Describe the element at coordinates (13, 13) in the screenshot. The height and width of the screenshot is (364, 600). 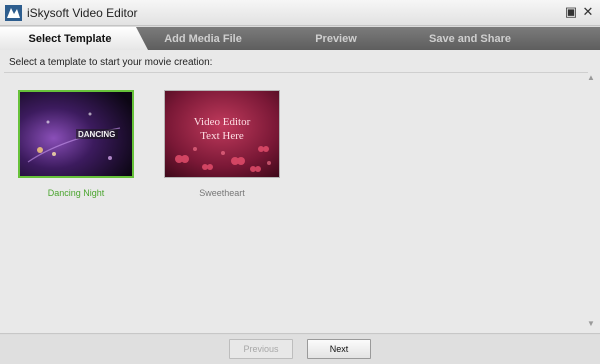
I see `app-logo-icon` at that location.